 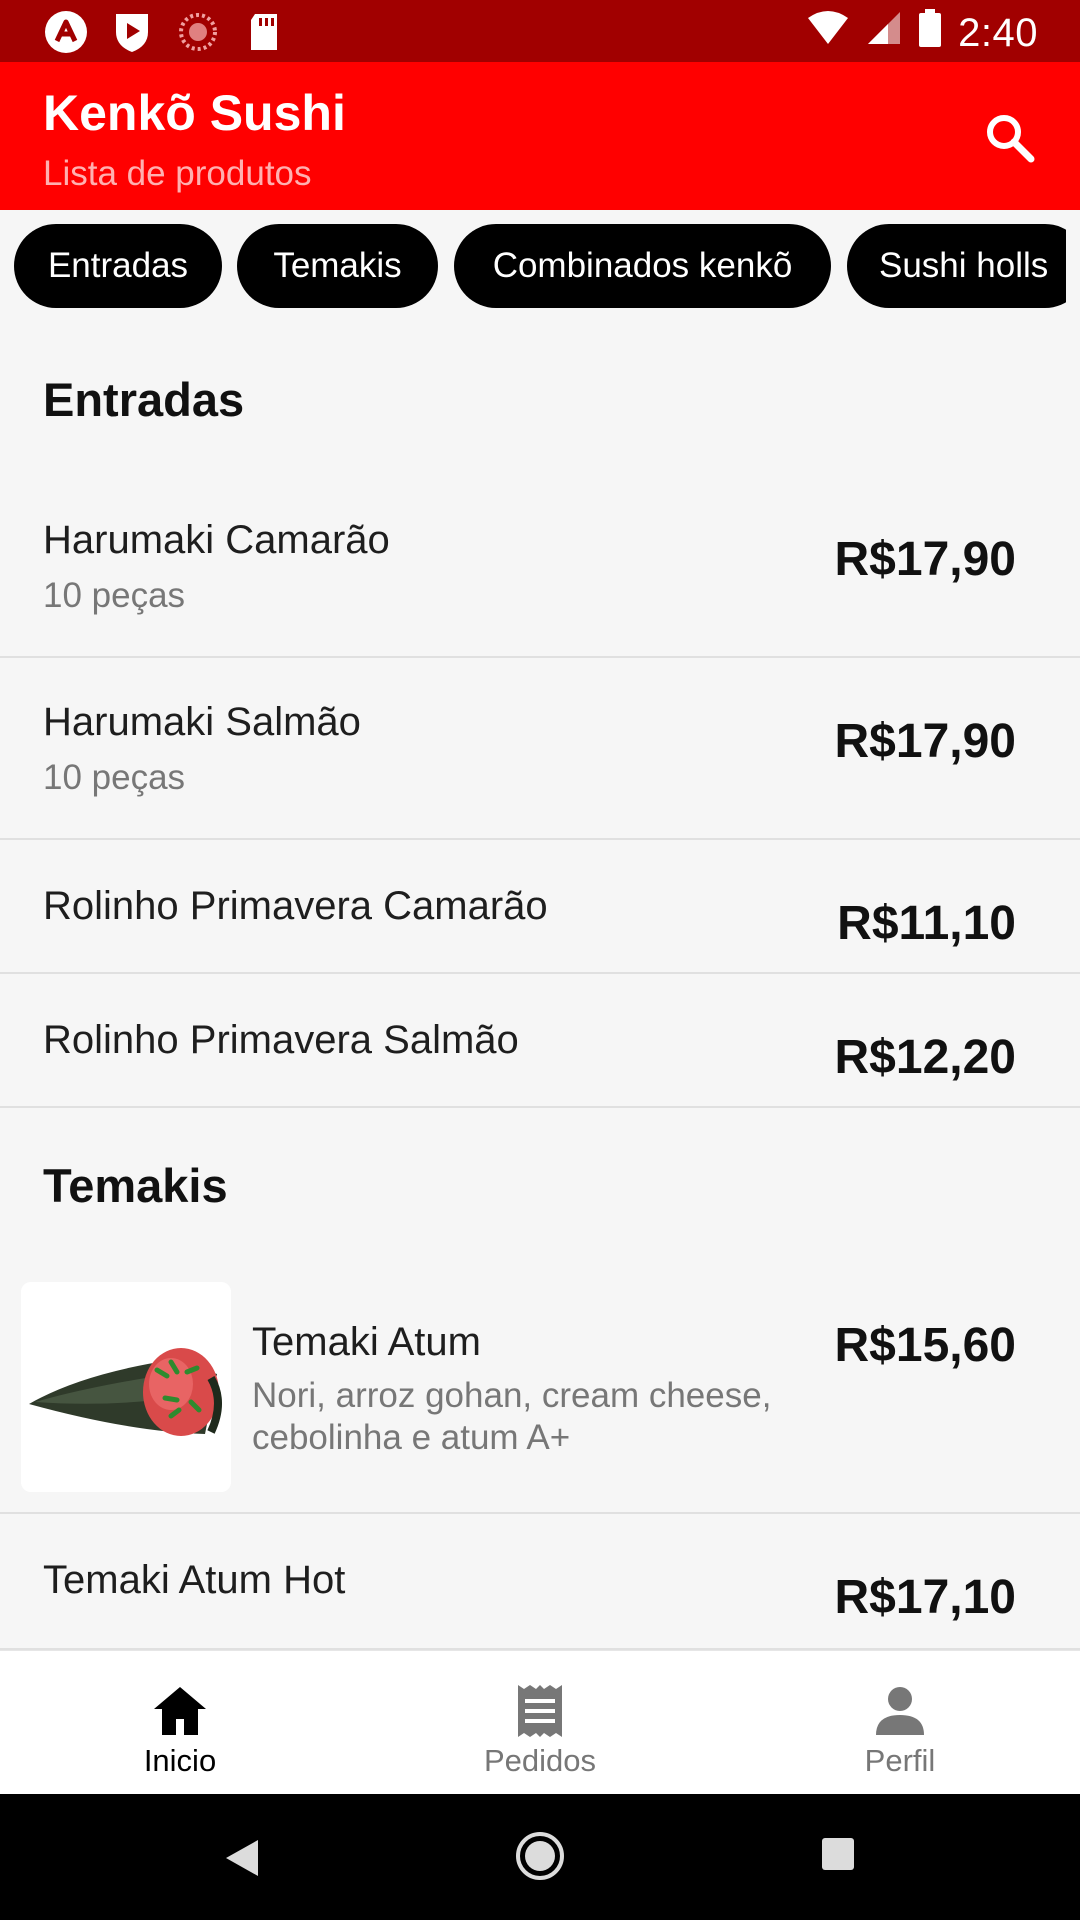 I want to click on list-item: Rolinho Primavera Camarão R$11,10, so click(x=540, y=907).